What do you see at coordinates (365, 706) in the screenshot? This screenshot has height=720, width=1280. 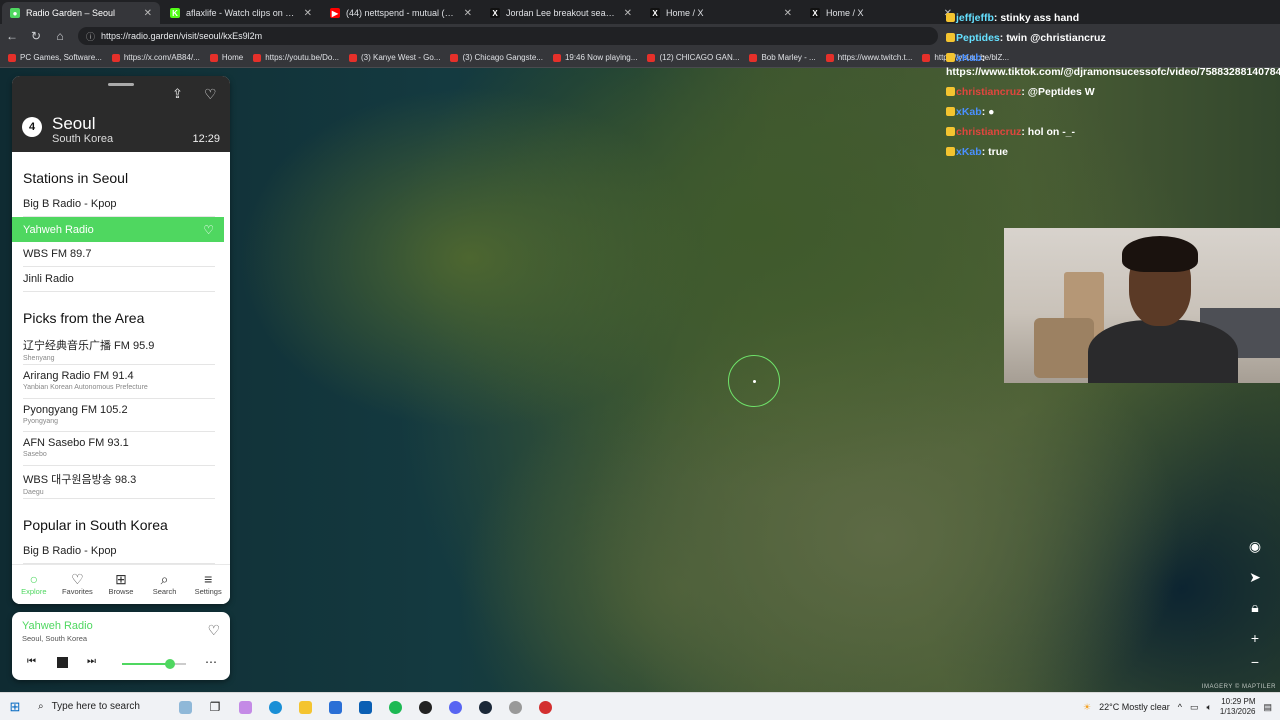 I see `outlook-icon` at bounding box center [365, 706].